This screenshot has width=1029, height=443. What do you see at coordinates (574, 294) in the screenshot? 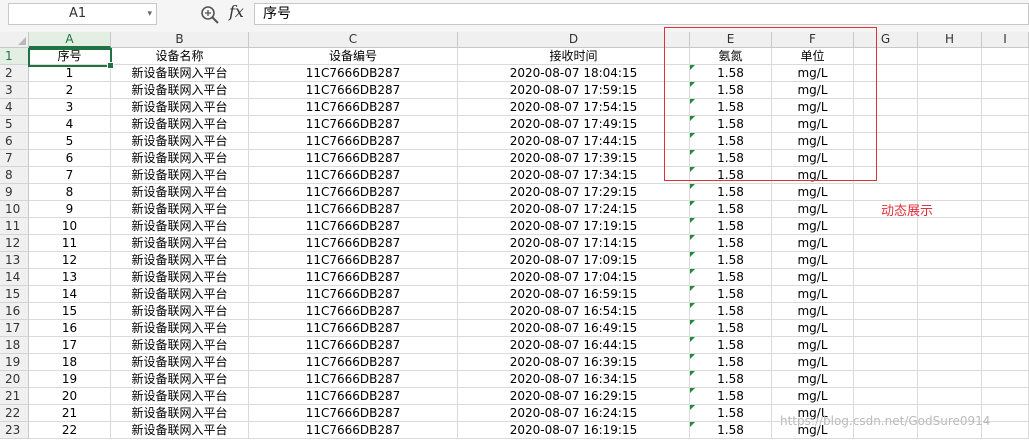
I see `cell-d: 2020-08-07 16:59:15` at bounding box center [574, 294].